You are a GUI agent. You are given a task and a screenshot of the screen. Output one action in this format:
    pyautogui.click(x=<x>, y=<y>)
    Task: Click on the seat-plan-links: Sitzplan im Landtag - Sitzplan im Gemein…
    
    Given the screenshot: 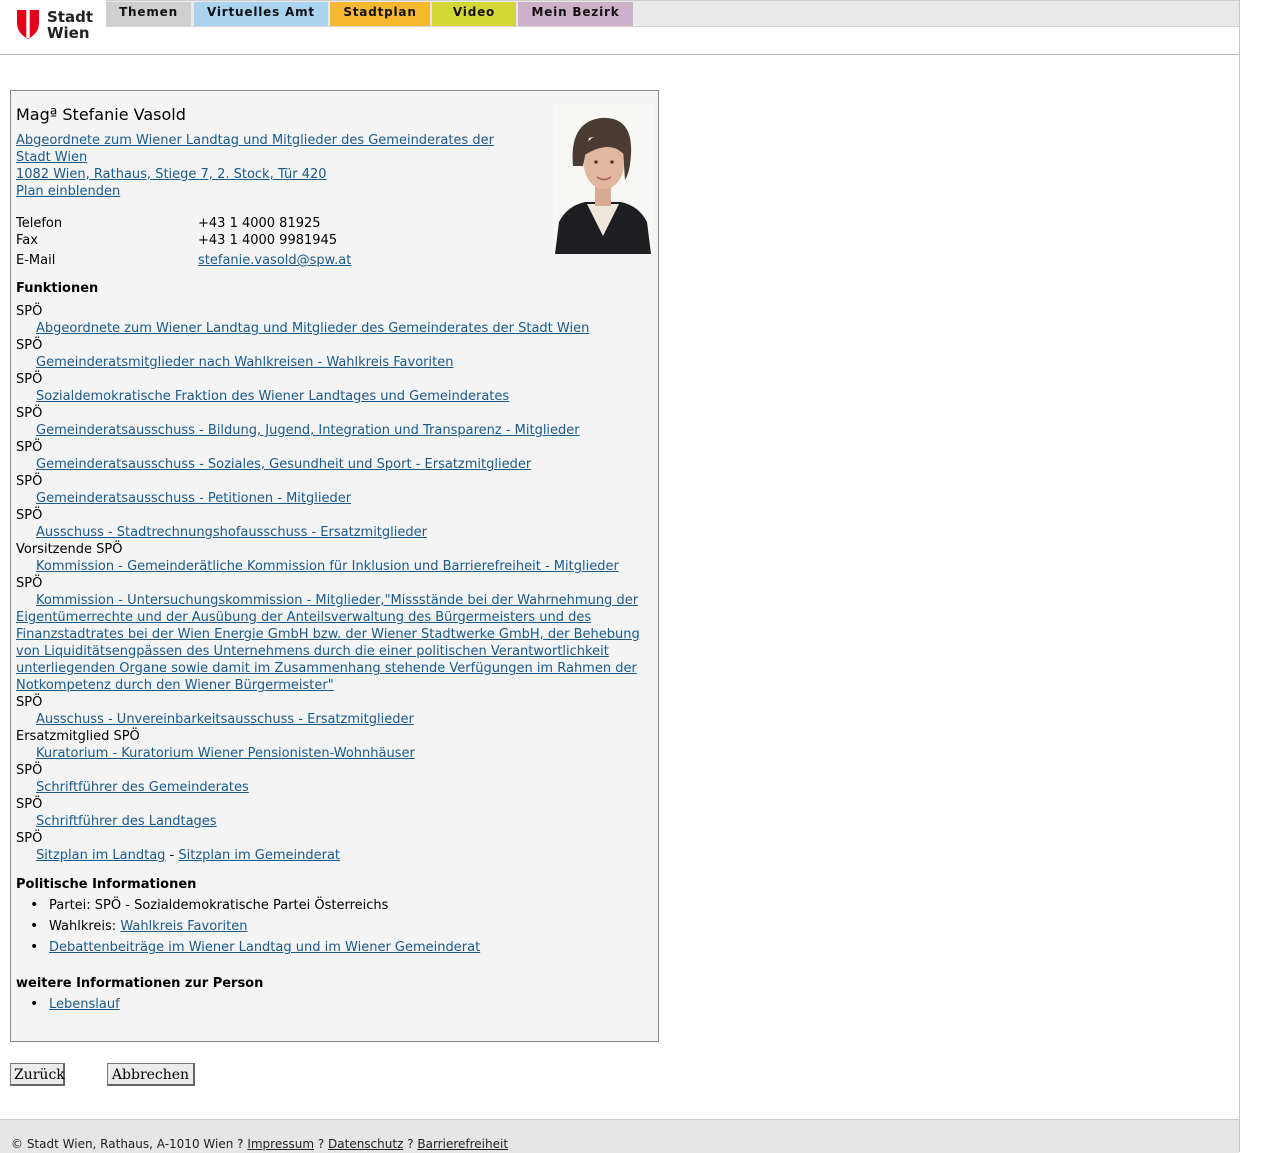 What is the action you would take?
    pyautogui.click(x=331, y=855)
    